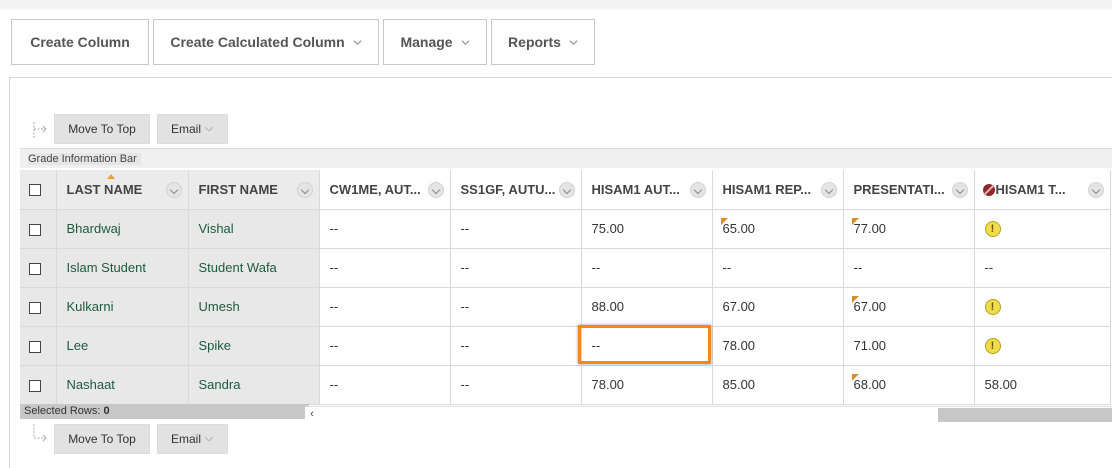  I want to click on grade-cell: 58.00, so click(1042, 385).